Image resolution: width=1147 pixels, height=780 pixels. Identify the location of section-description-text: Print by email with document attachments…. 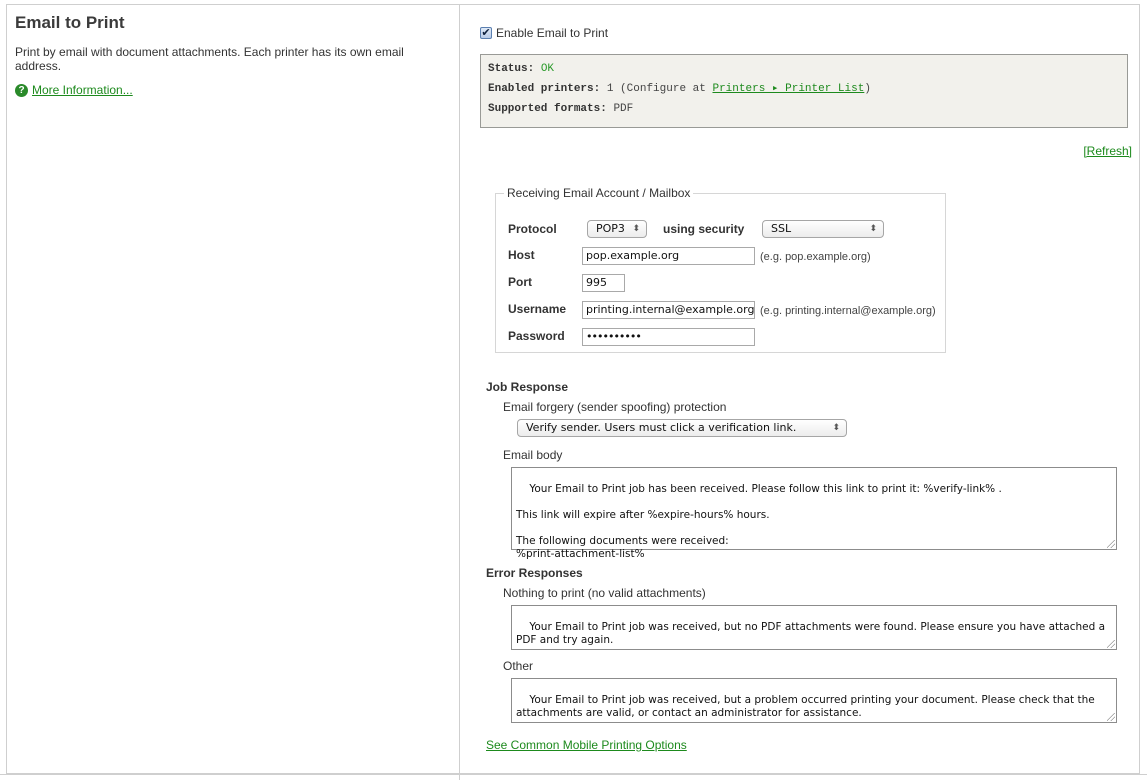
(209, 59).